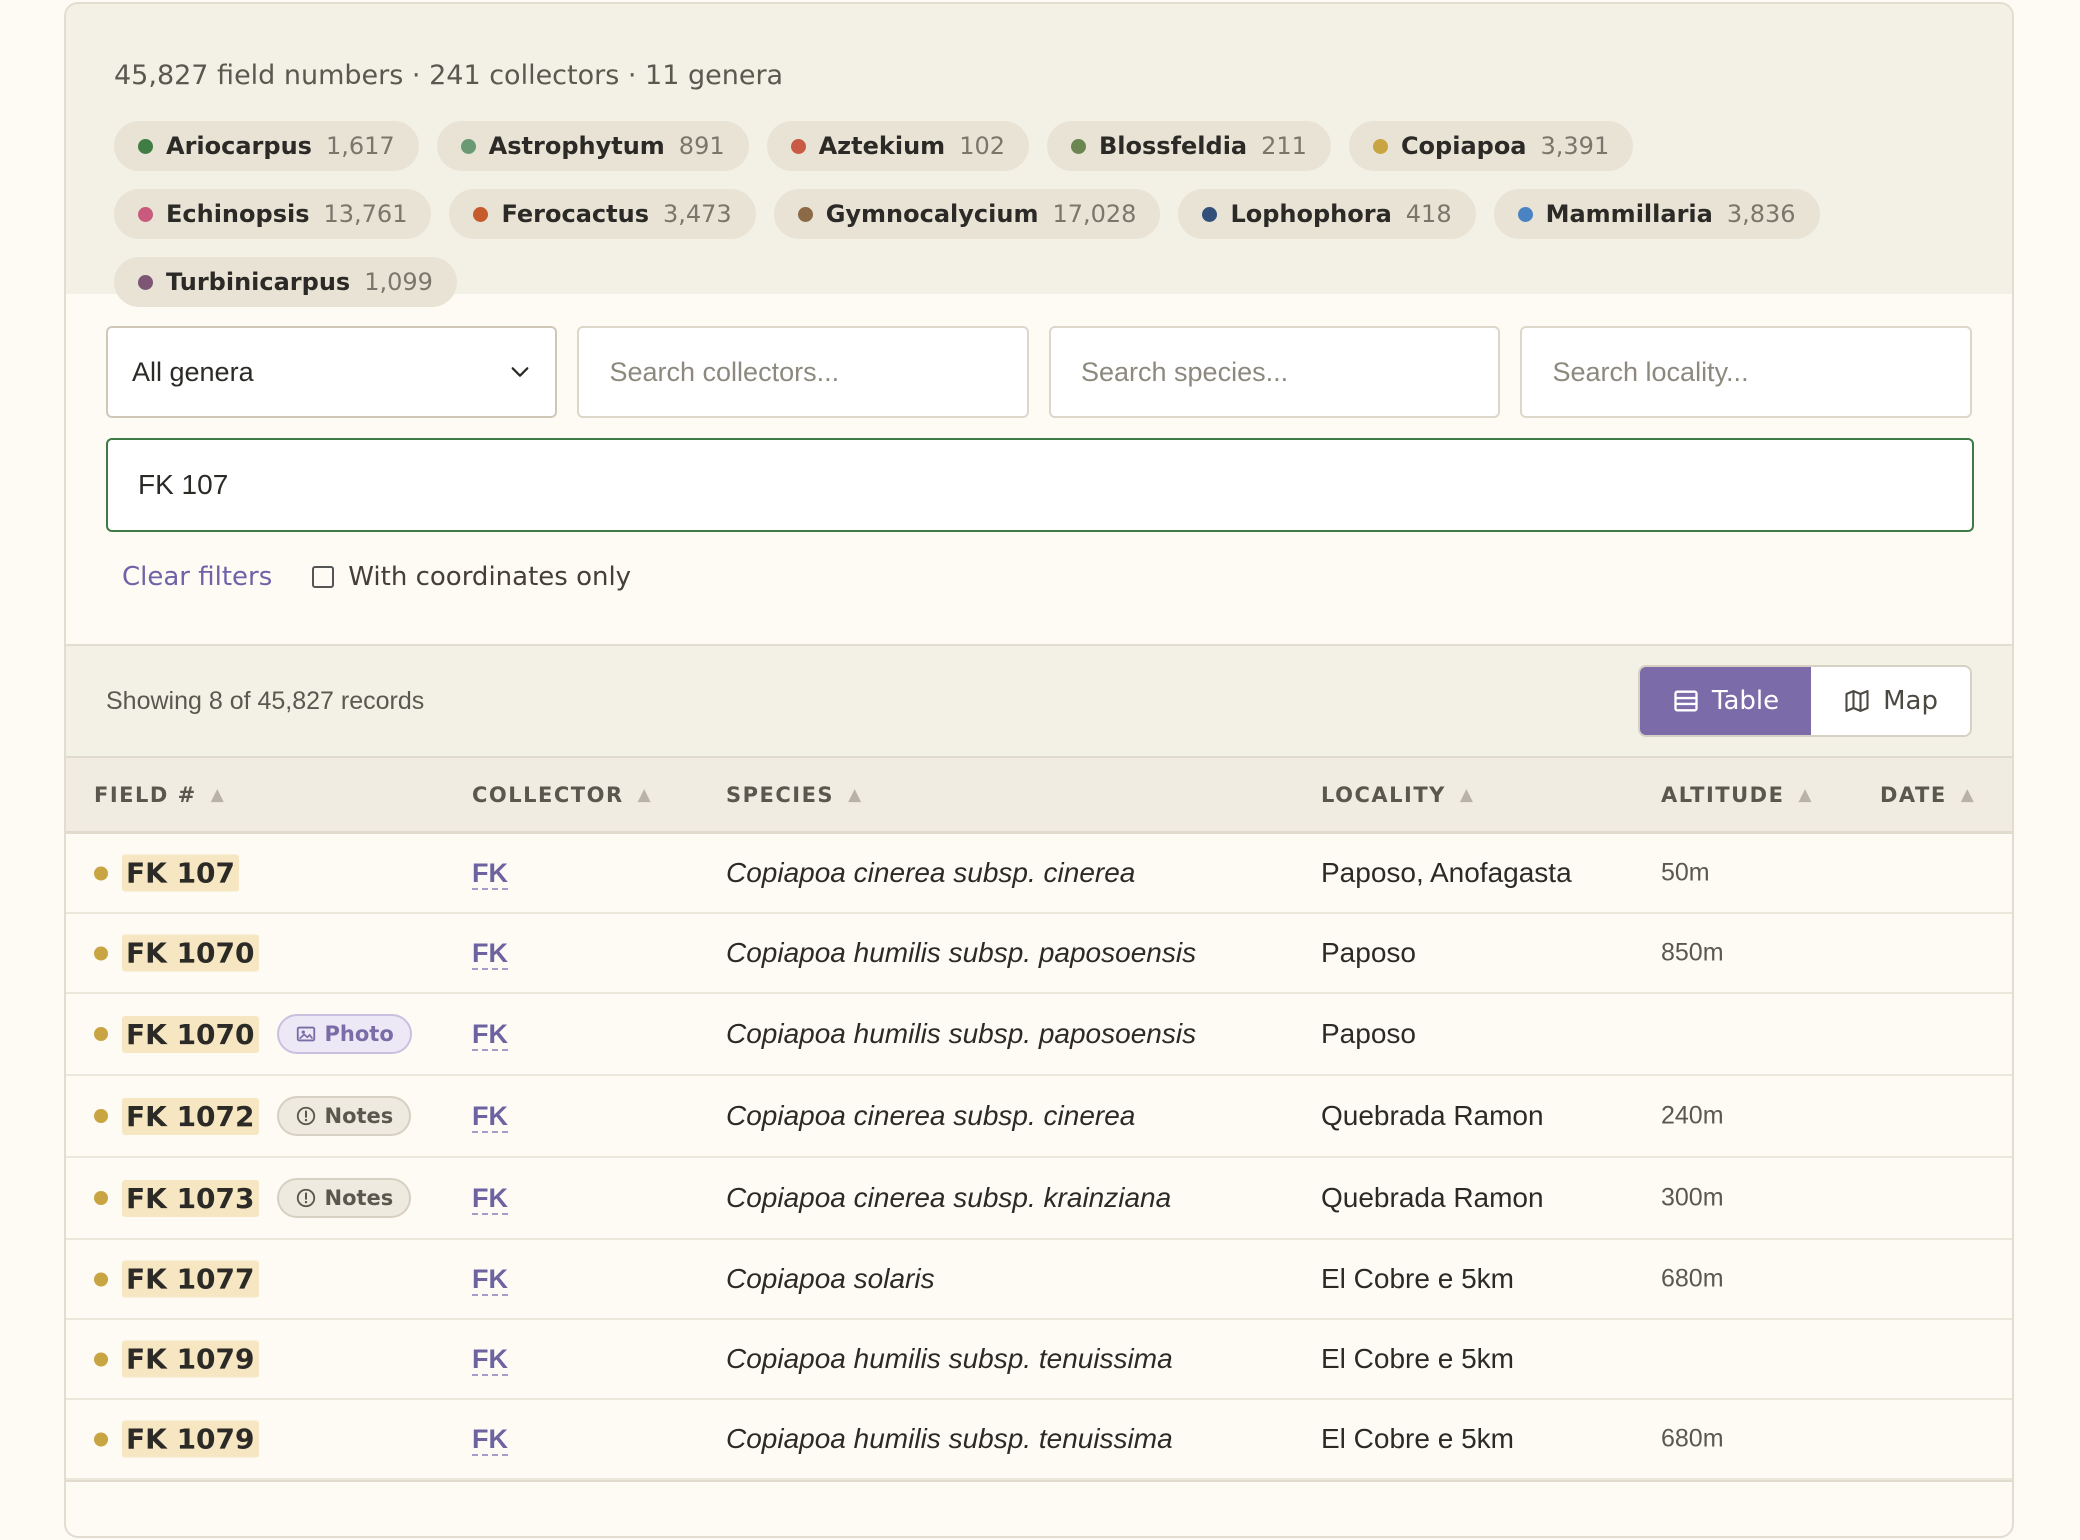  Describe the element at coordinates (949, 1438) in the screenshot. I see `species-cell: Copiapoa humilis subsp. tenuissima` at that location.